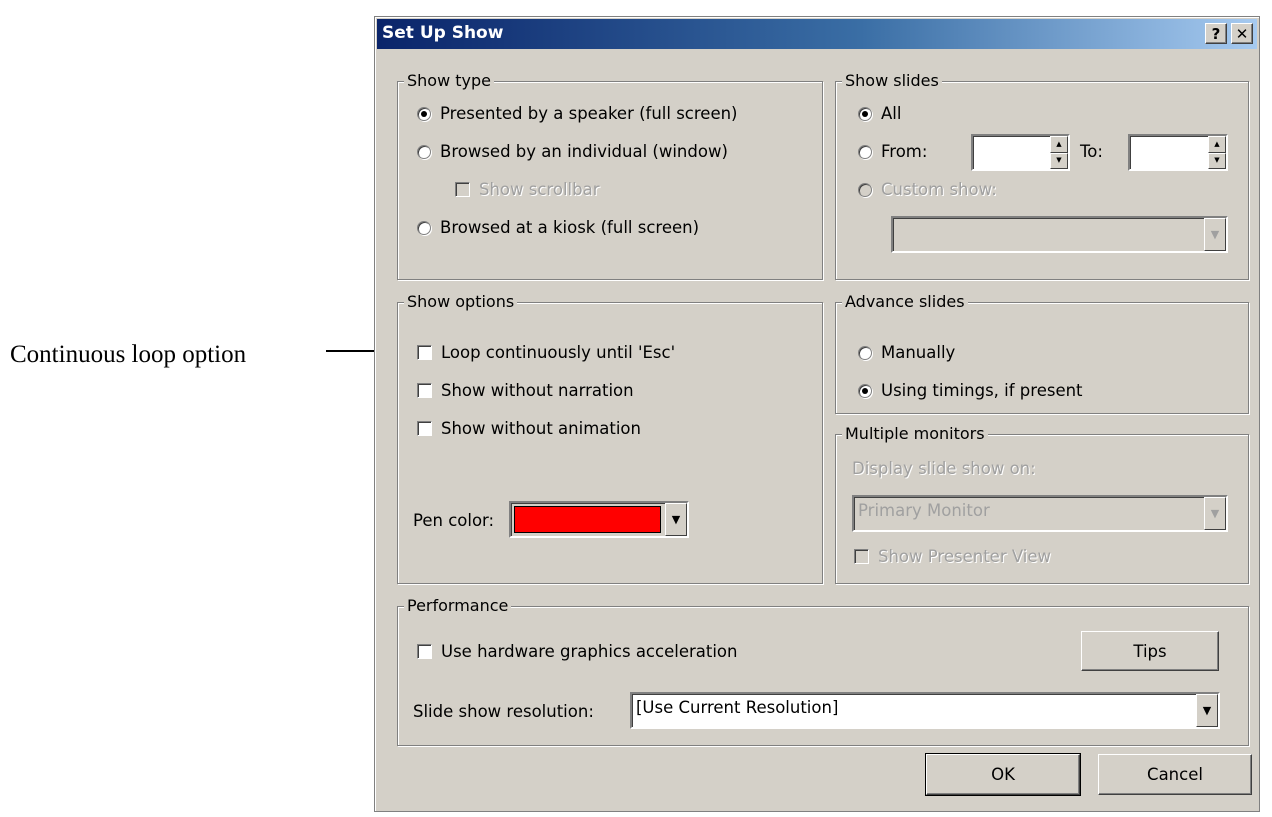 The image size is (1272, 817). I want to click on checkbox-hardware-acceleration: Use hardware graphics acceleration, so click(577, 651).